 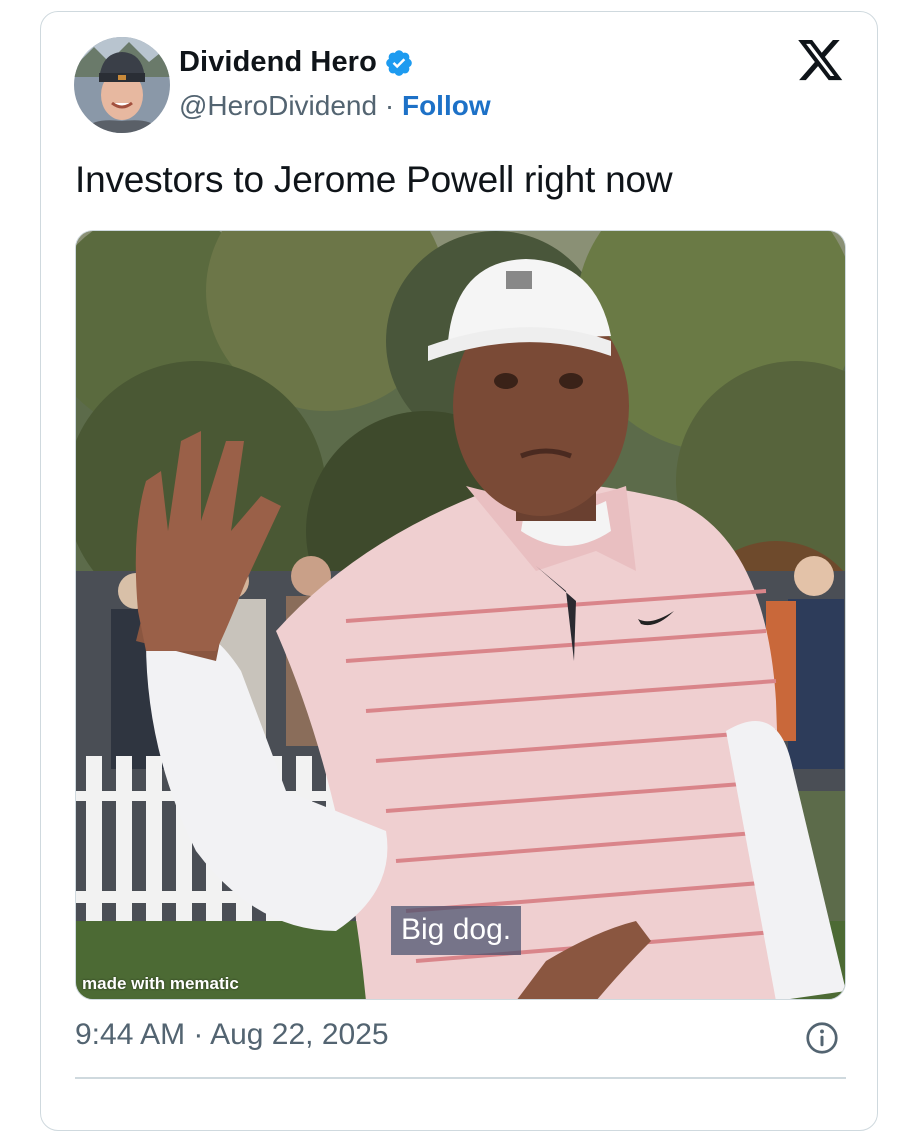 What do you see at coordinates (374, 179) in the screenshot?
I see `tweet-text: Investors to Jerome Powell right now` at bounding box center [374, 179].